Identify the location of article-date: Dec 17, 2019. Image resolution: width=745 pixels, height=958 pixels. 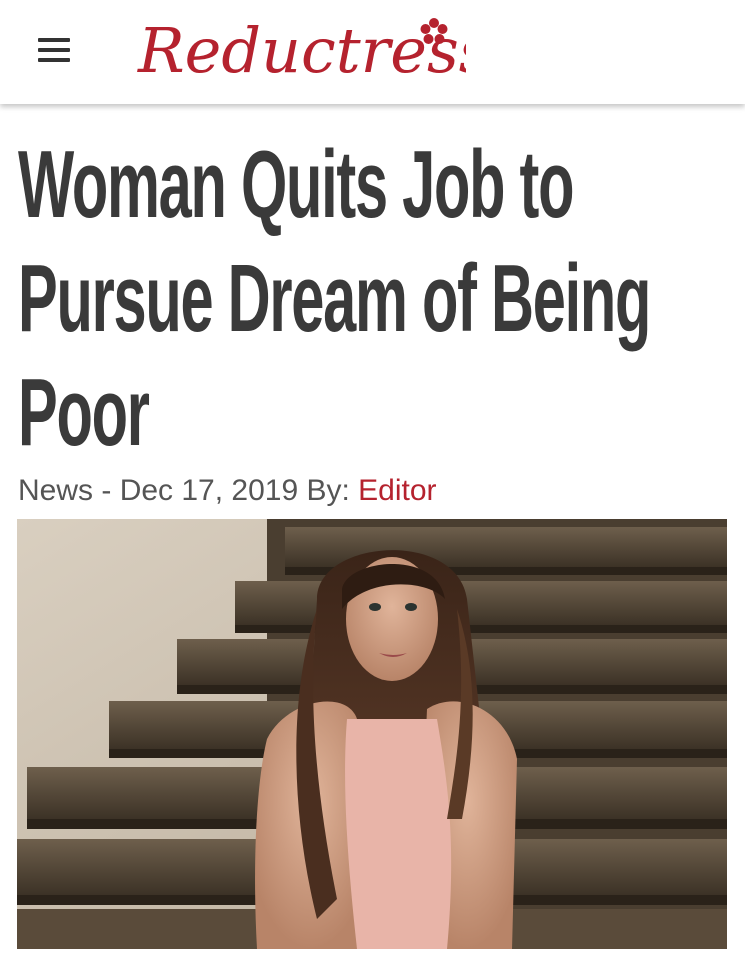
(209, 490).